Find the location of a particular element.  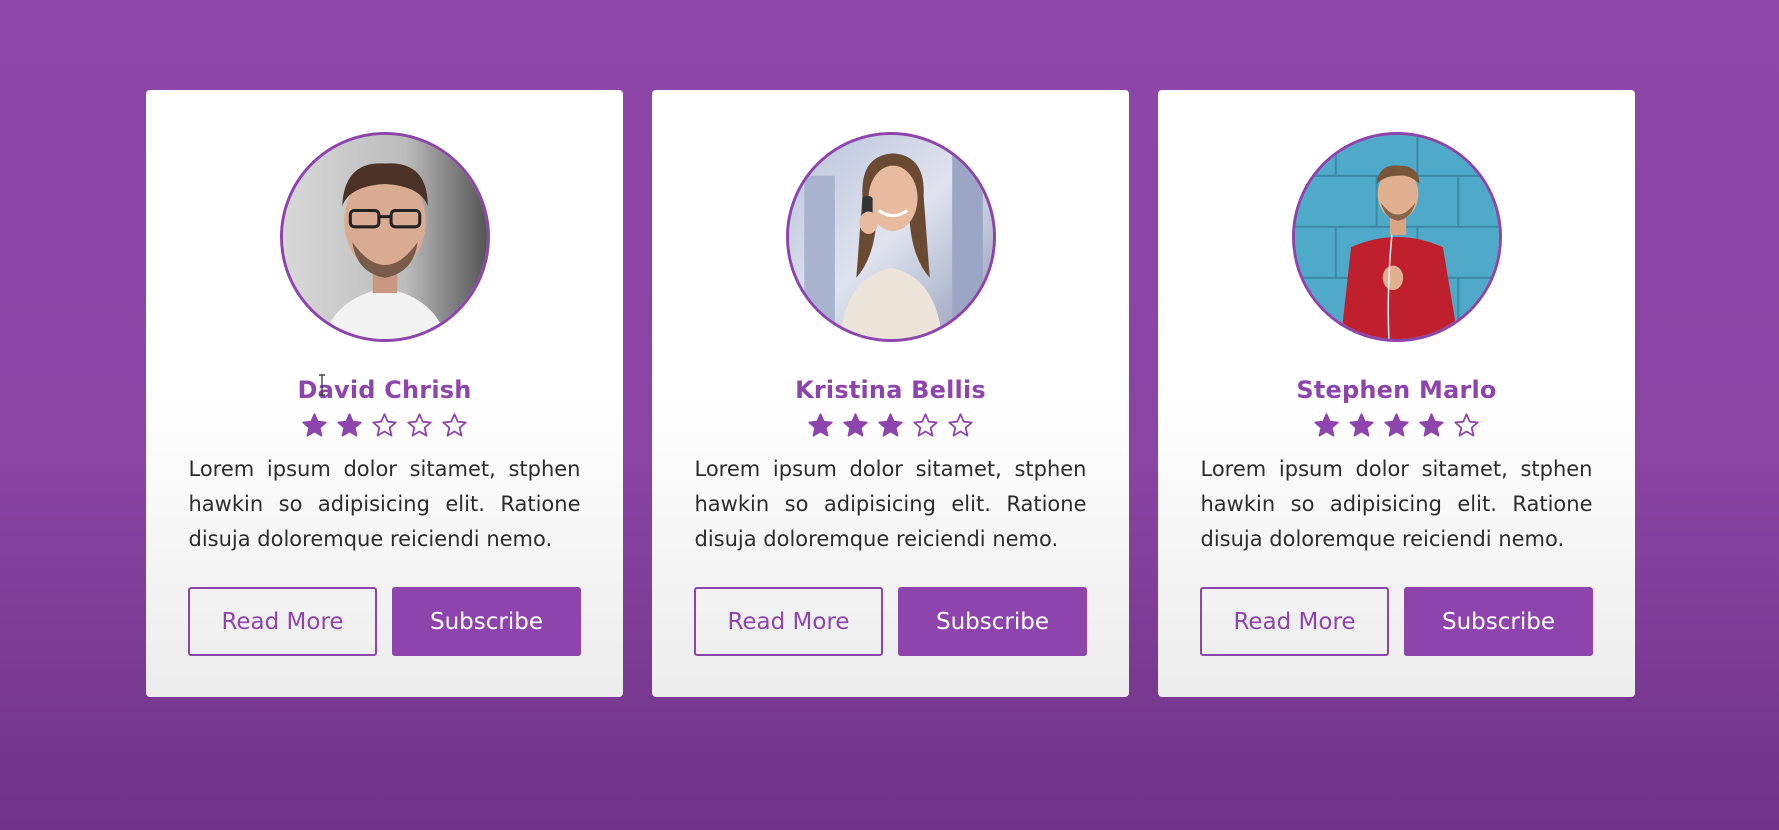

man-in-red-sweater-photo is located at coordinates (1396, 237).